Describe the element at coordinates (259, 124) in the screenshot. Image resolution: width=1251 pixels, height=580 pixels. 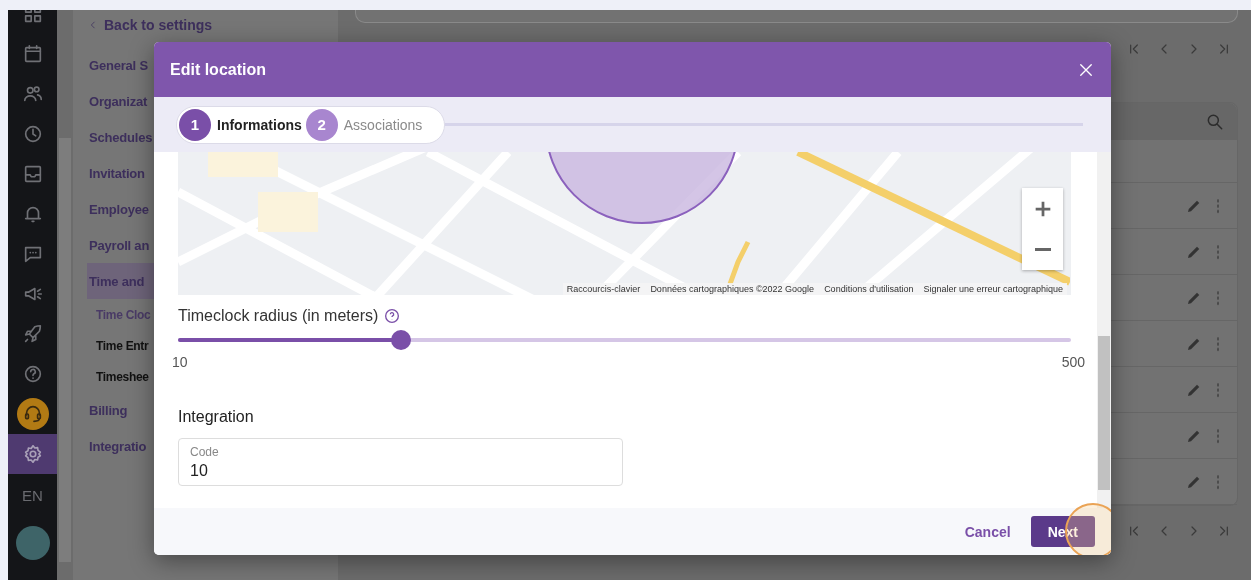
I see `step-label: Informations` at that location.